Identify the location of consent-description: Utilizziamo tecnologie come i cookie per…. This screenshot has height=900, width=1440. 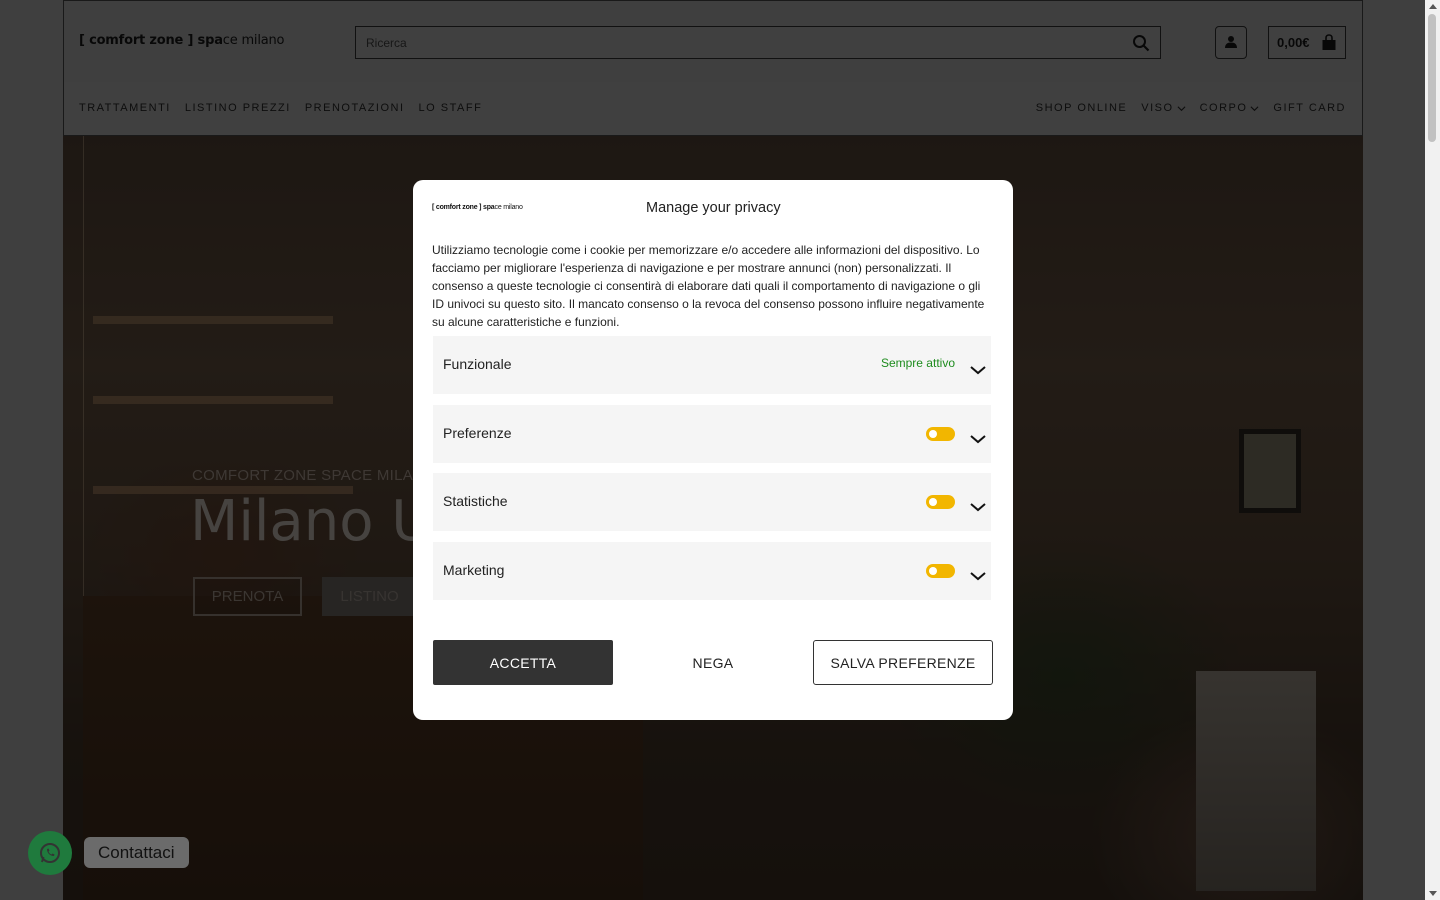
(708, 286).